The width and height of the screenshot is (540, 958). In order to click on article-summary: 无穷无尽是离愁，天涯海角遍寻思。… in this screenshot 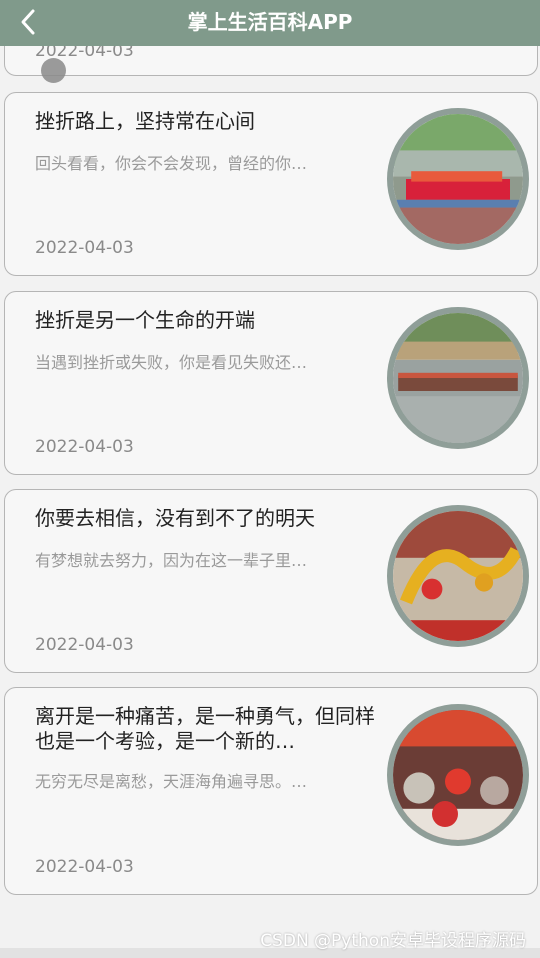, I will do `click(171, 781)`.